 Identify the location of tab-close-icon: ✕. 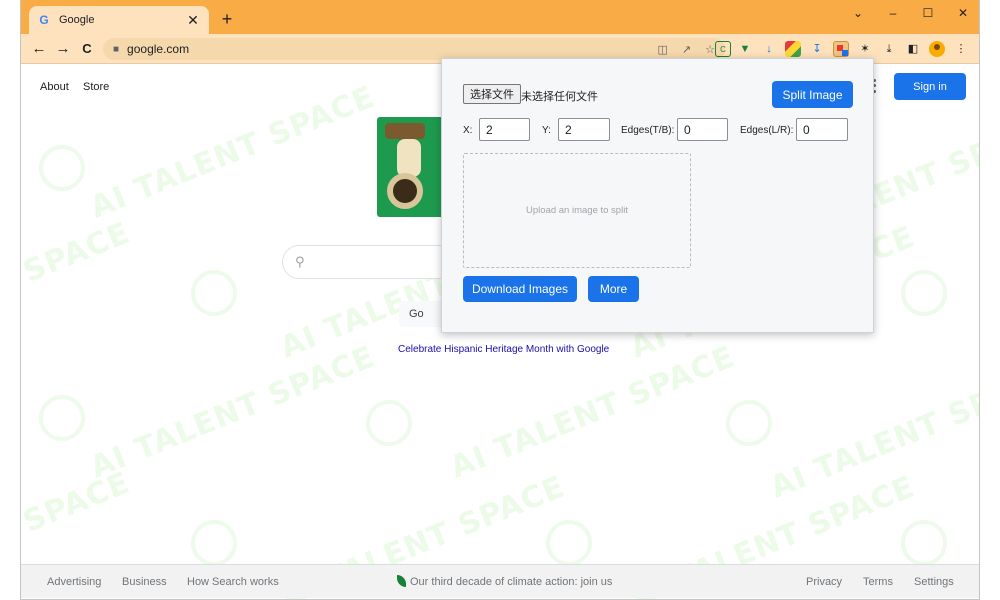
(193, 20).